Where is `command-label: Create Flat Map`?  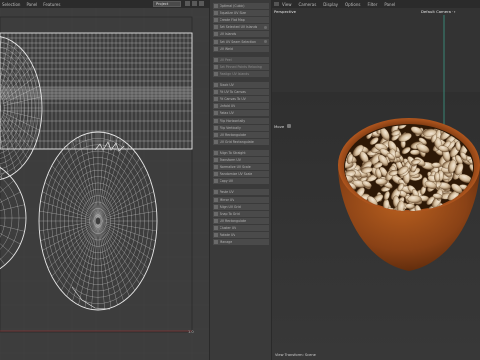
command-label: Create Flat Map is located at coordinates (232, 20).